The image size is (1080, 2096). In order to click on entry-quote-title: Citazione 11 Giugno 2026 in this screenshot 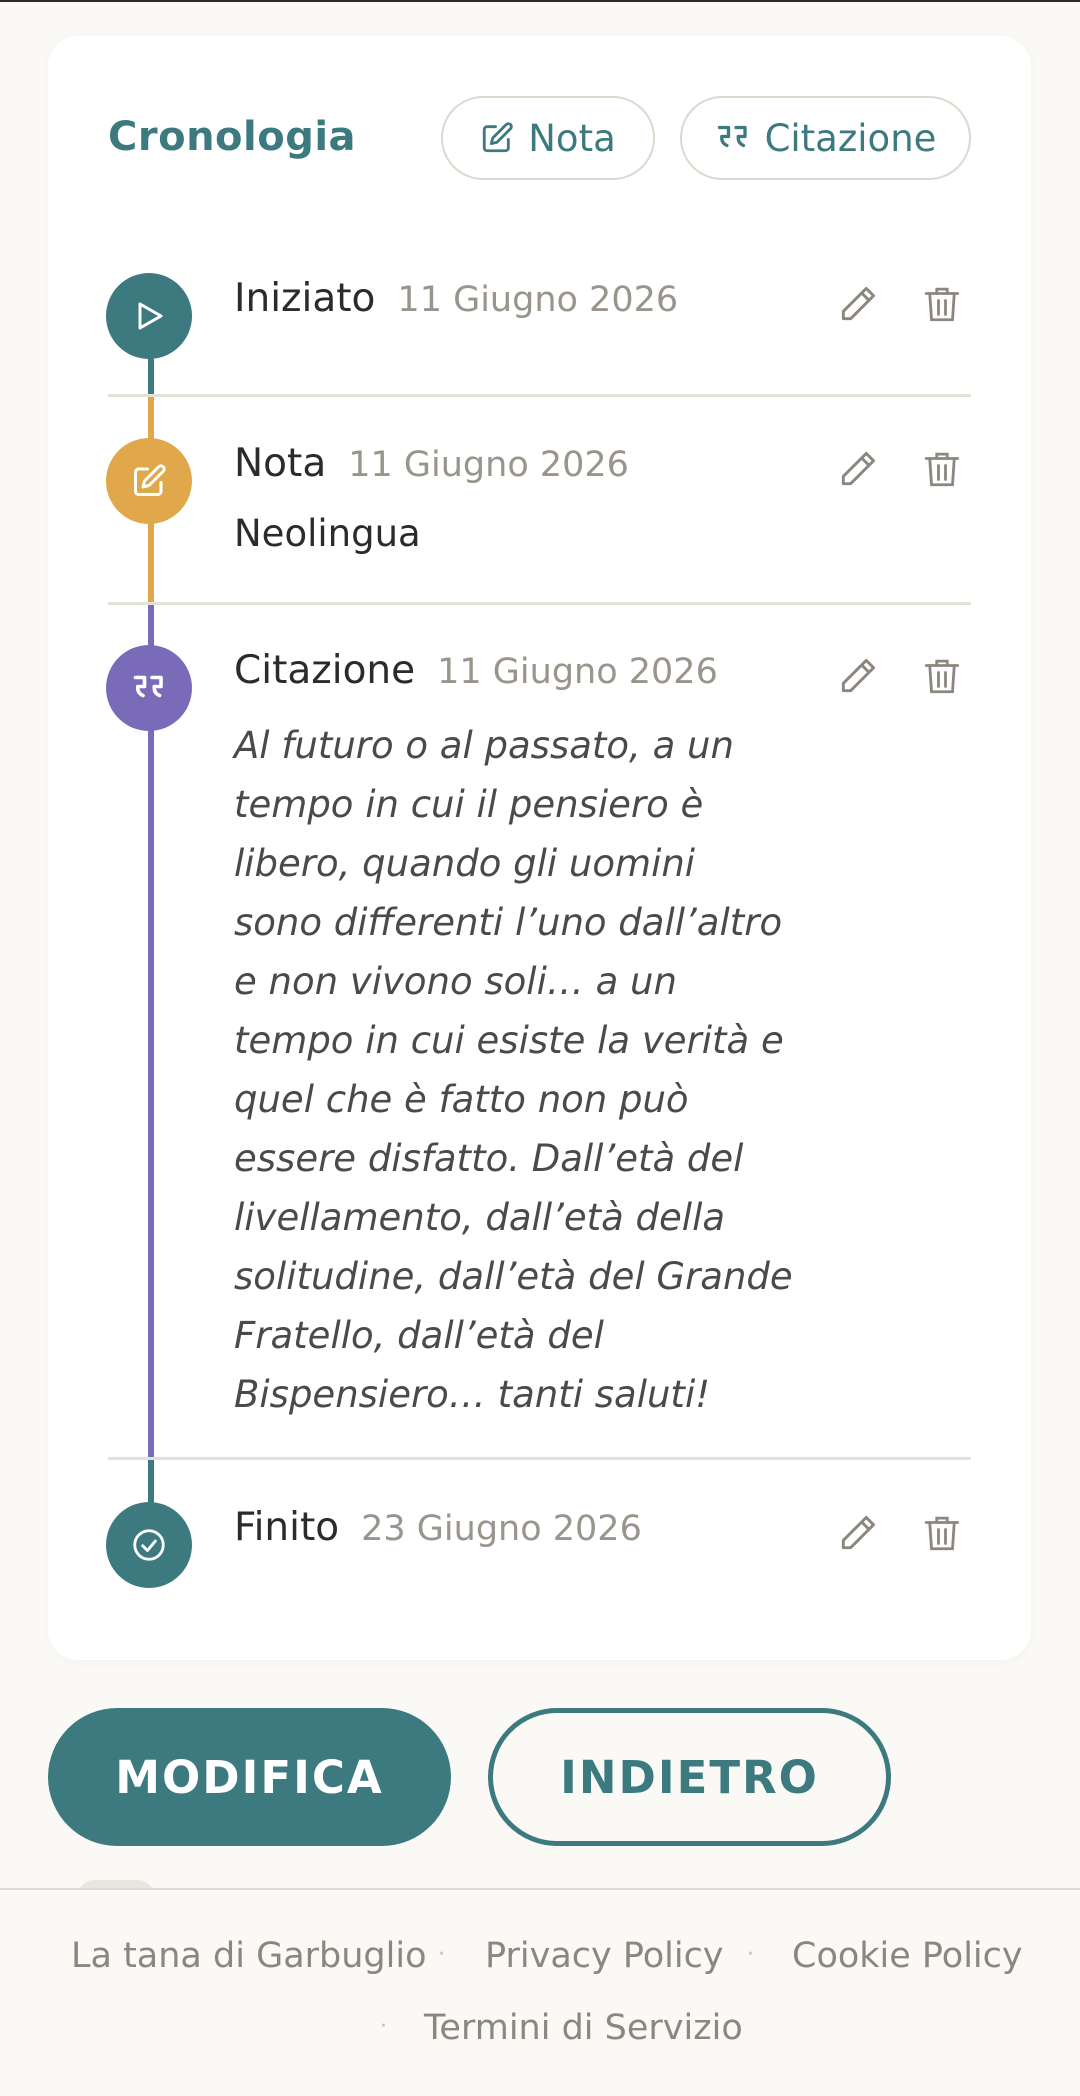, I will do `click(476, 670)`.